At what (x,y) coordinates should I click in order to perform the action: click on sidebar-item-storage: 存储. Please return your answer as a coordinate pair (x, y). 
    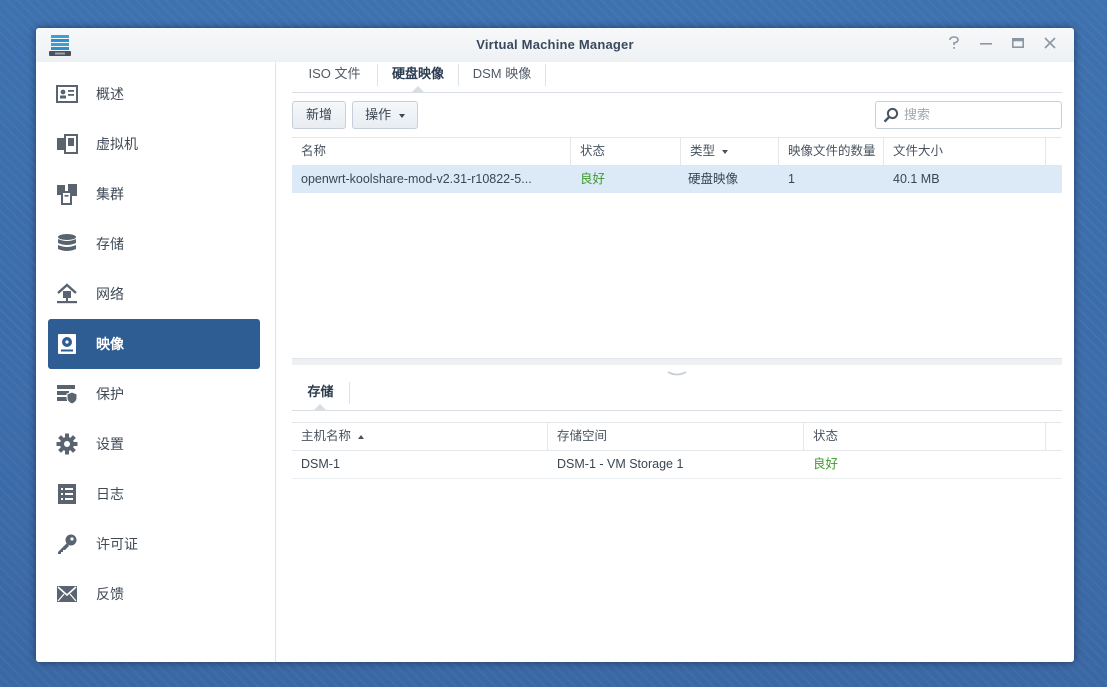
    Looking at the image, I should click on (154, 244).